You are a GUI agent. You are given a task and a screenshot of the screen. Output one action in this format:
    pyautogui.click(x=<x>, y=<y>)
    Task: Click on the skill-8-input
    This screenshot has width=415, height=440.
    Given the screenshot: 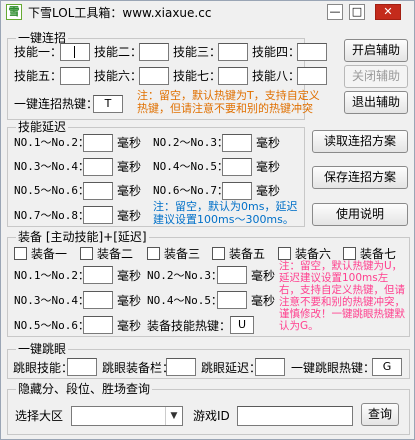 What is the action you would take?
    pyautogui.click(x=312, y=76)
    